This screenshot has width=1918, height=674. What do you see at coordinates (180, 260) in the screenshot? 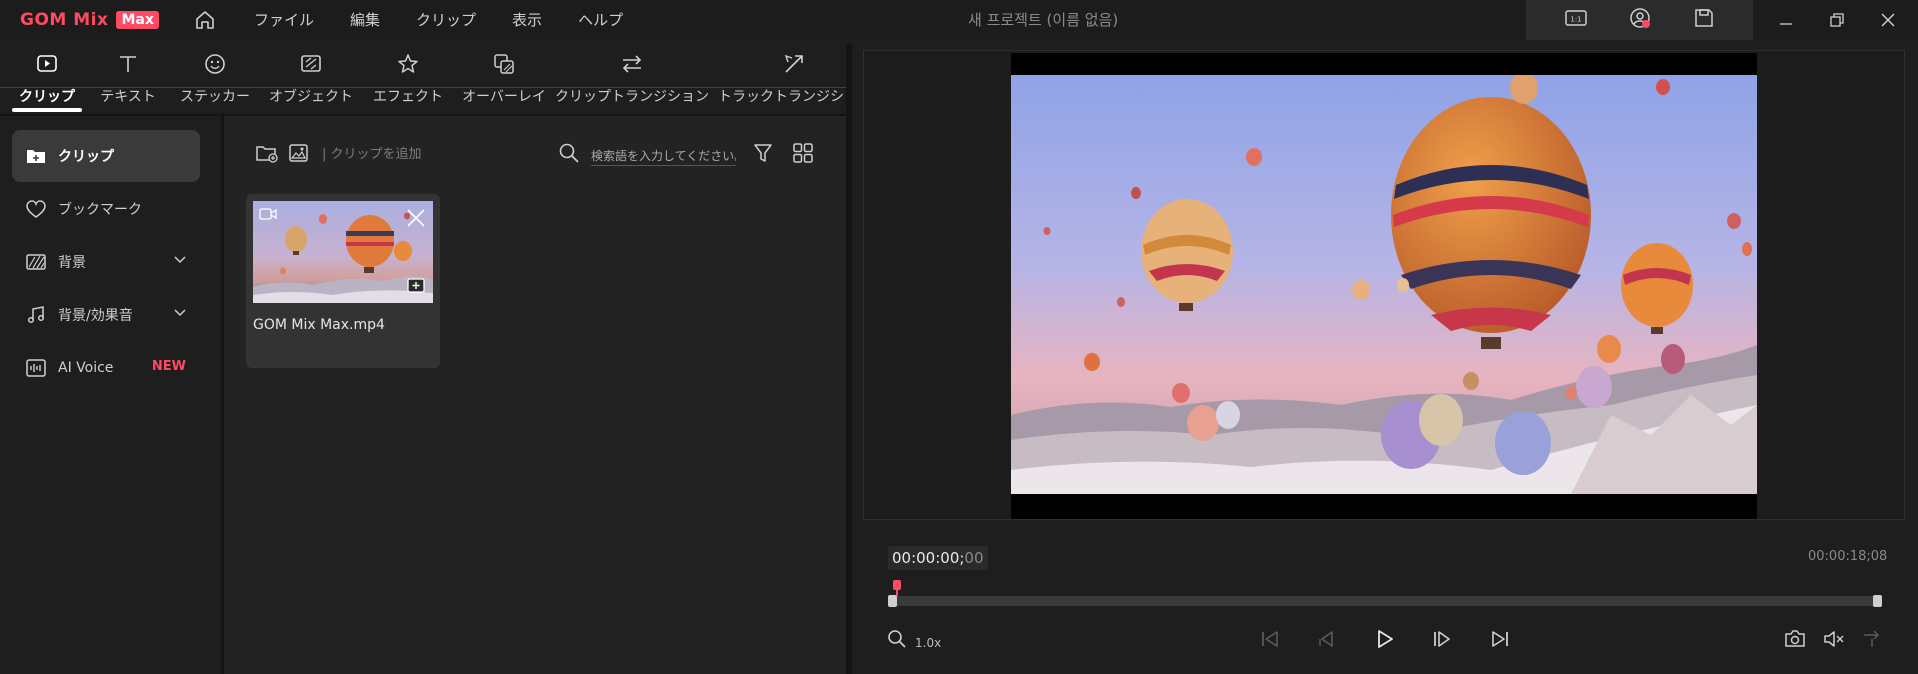
I see `chevron-down-icon` at bounding box center [180, 260].